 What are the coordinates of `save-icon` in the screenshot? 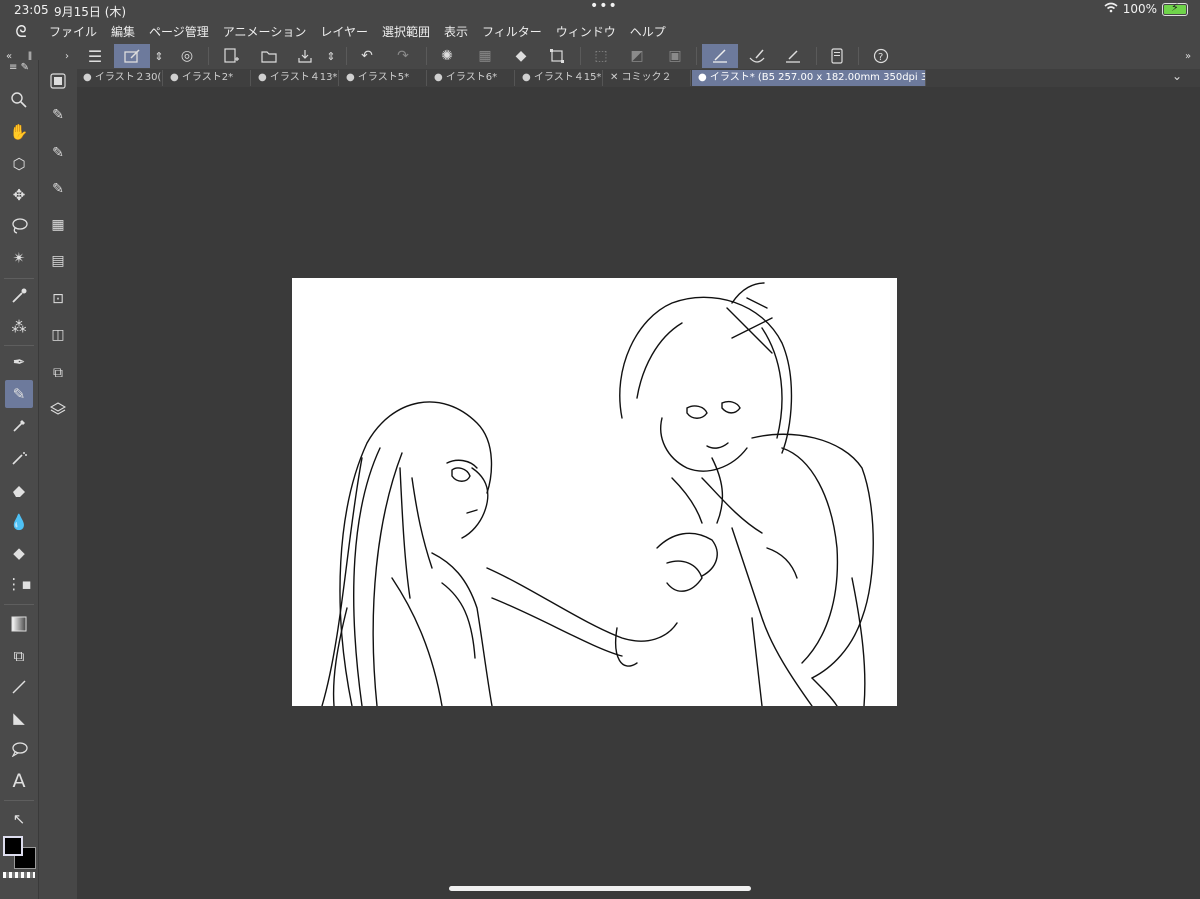 It's located at (305, 56).